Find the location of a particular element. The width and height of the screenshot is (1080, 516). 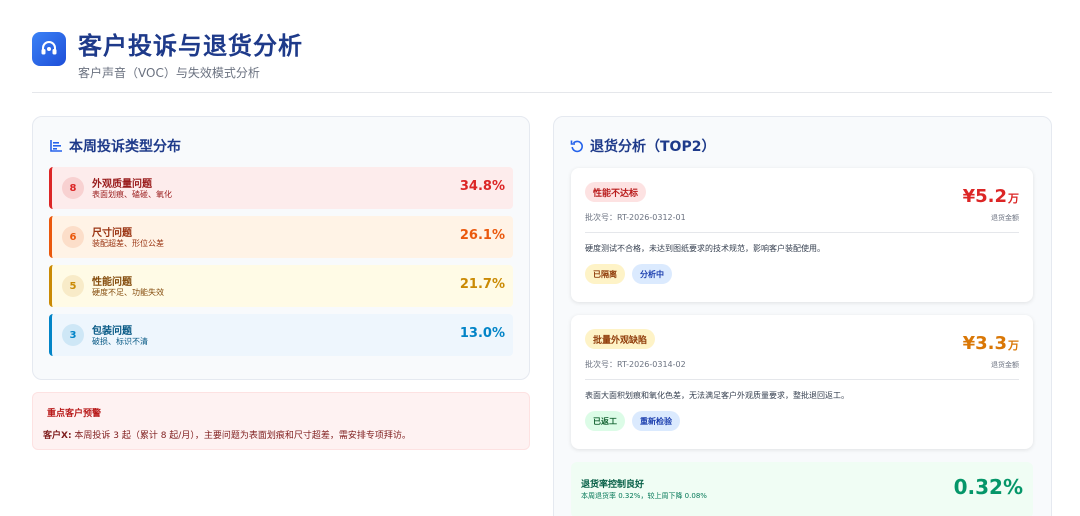

return-panel-title: 退货分析（TOP2） is located at coordinates (642, 146).